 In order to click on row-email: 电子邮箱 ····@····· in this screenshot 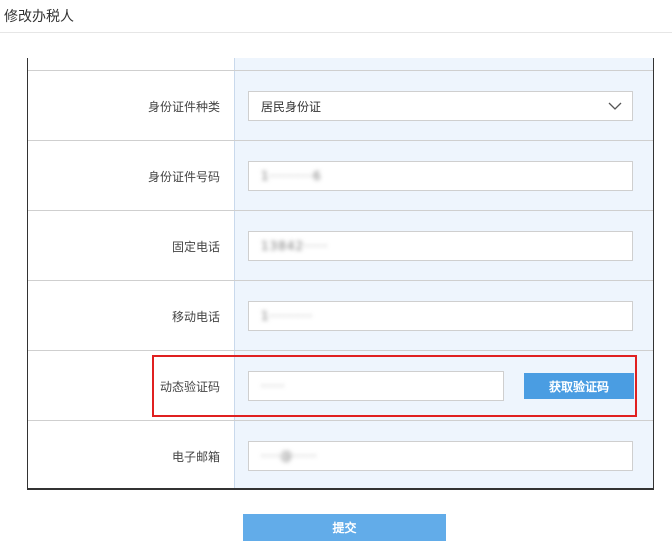, I will do `click(340, 455)`.